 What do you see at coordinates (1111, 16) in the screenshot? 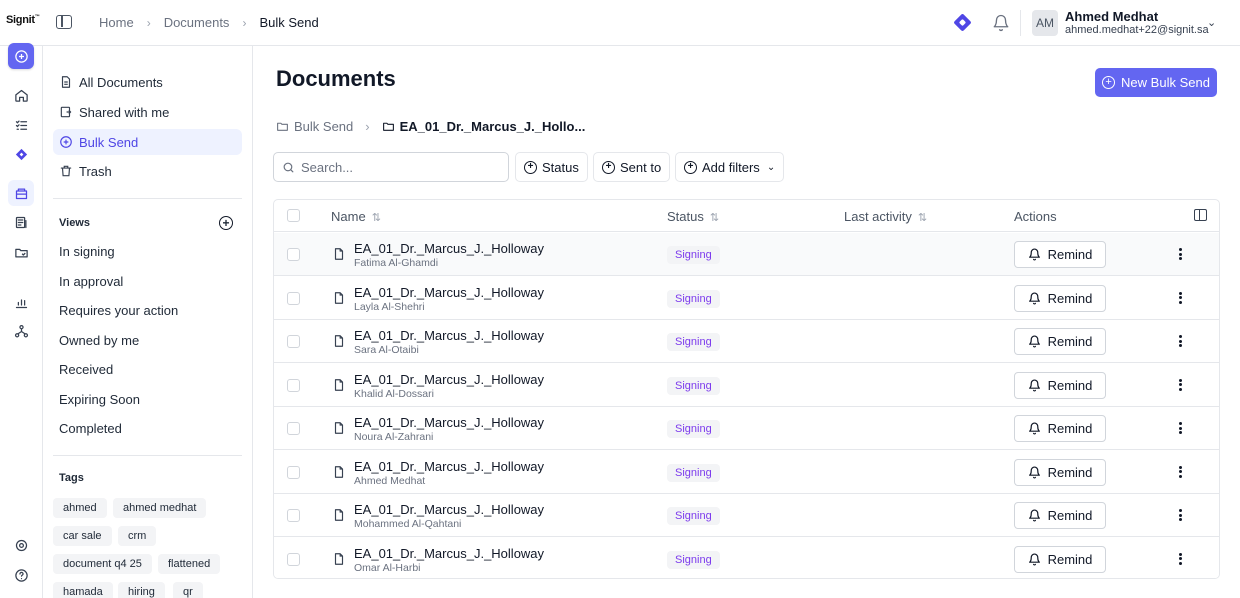
I see `user-name: Ahmed Medhat` at bounding box center [1111, 16].